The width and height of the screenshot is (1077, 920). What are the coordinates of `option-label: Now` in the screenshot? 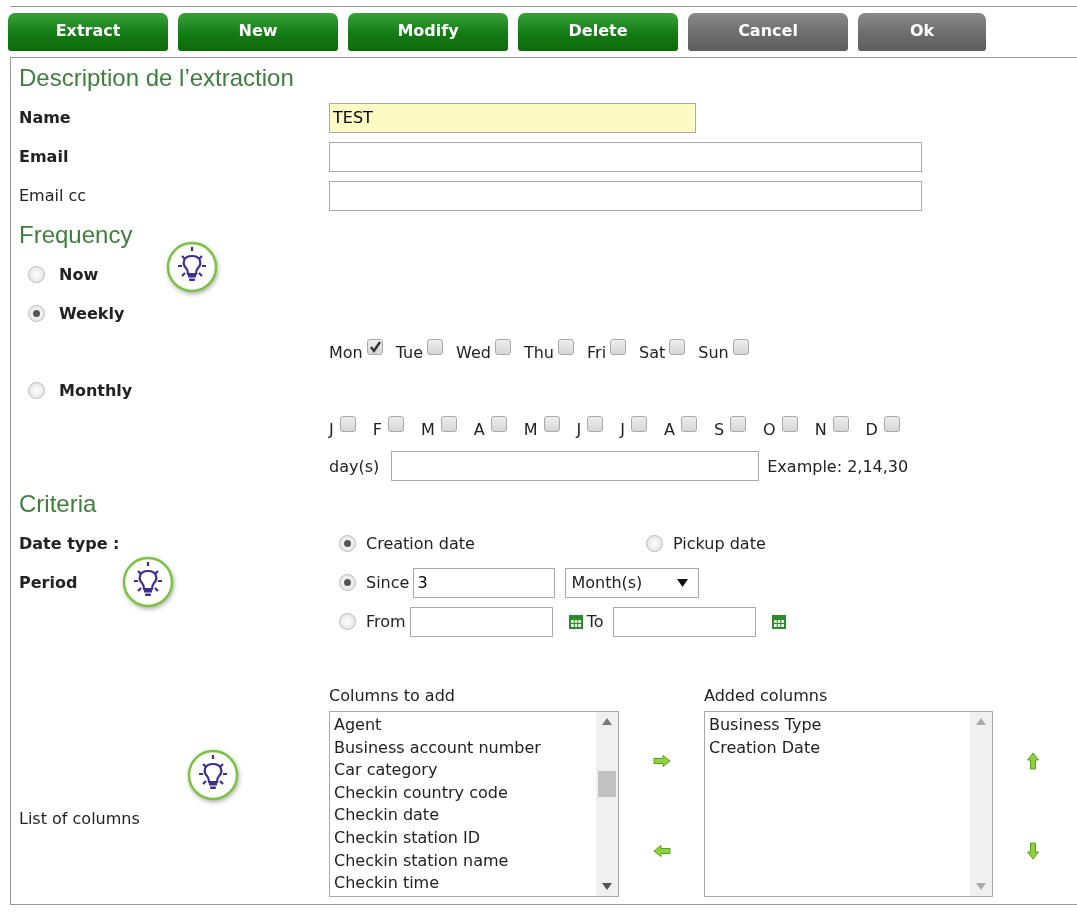 It's located at (79, 274).